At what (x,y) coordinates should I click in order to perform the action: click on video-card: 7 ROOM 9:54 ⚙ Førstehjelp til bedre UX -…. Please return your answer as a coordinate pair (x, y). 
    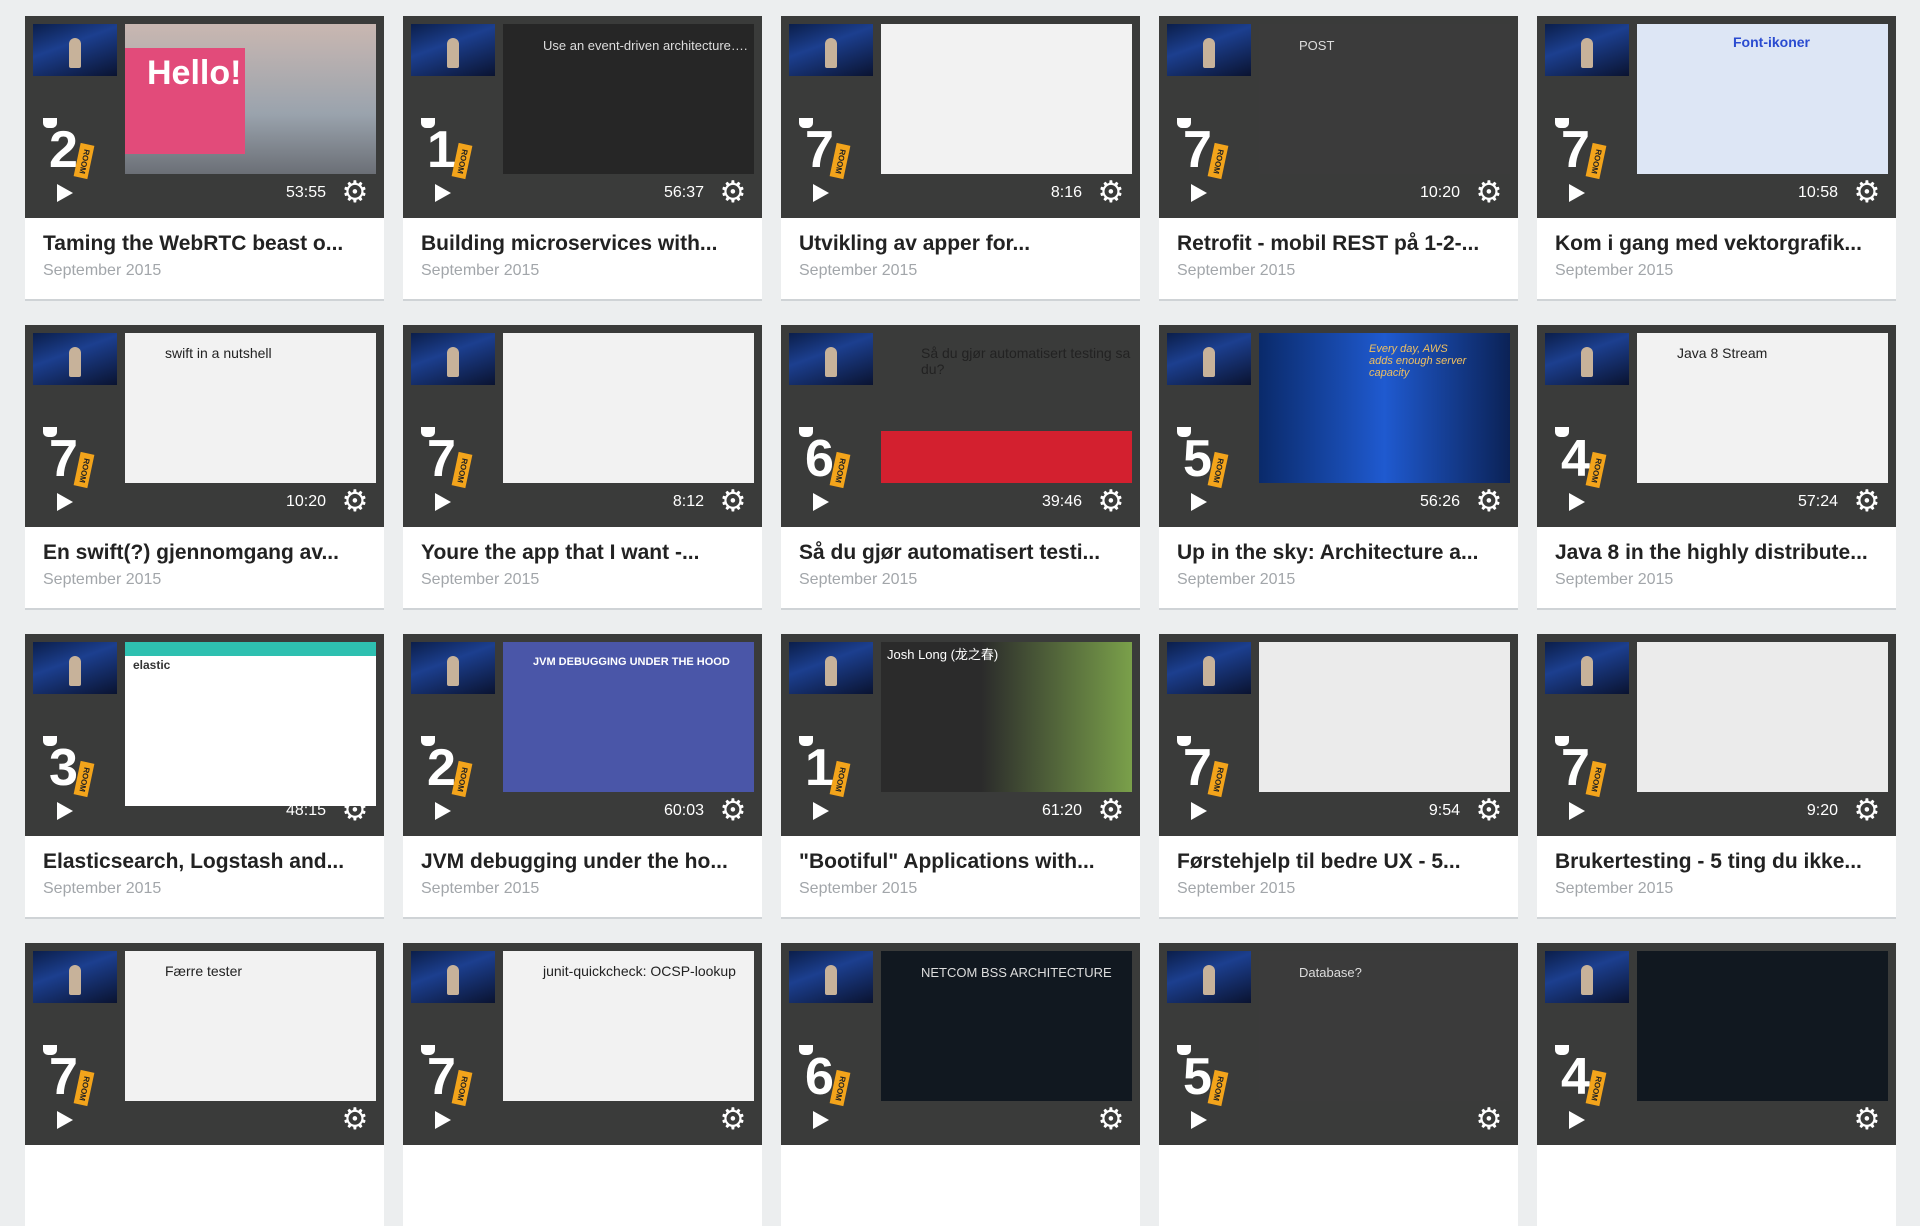
    Looking at the image, I should click on (1338, 775).